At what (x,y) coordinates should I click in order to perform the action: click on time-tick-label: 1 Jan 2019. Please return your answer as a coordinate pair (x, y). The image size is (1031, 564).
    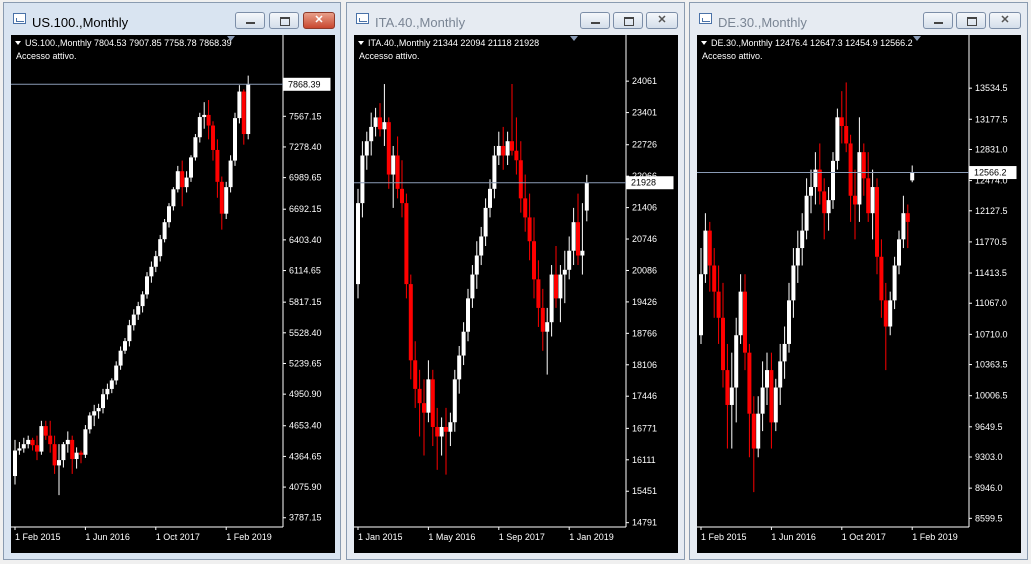
    Looking at the image, I should click on (591, 537).